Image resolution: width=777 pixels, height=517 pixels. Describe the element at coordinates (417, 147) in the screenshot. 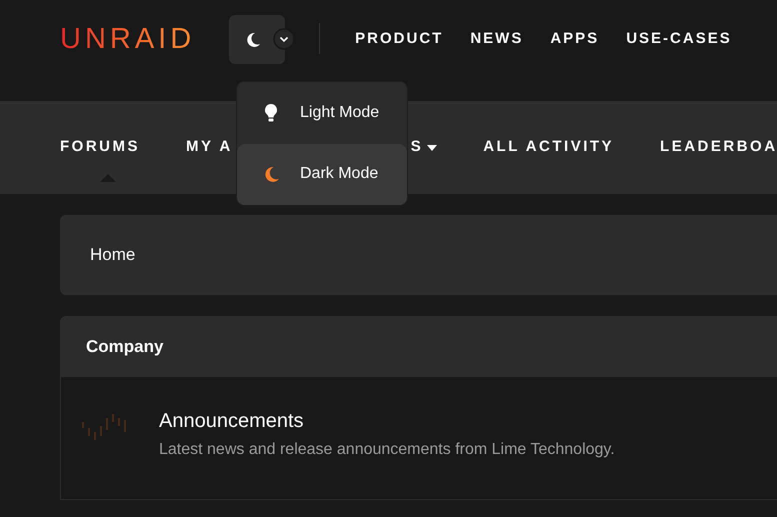

I see `subnav-tab: S` at that location.